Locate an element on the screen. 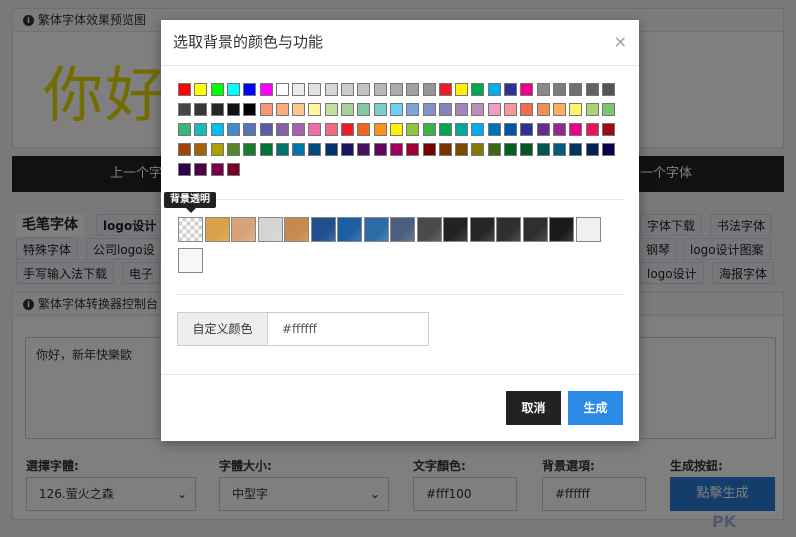 Image resolution: width=796 pixels, height=537 pixels. cancel-button: 取消 is located at coordinates (533, 408).